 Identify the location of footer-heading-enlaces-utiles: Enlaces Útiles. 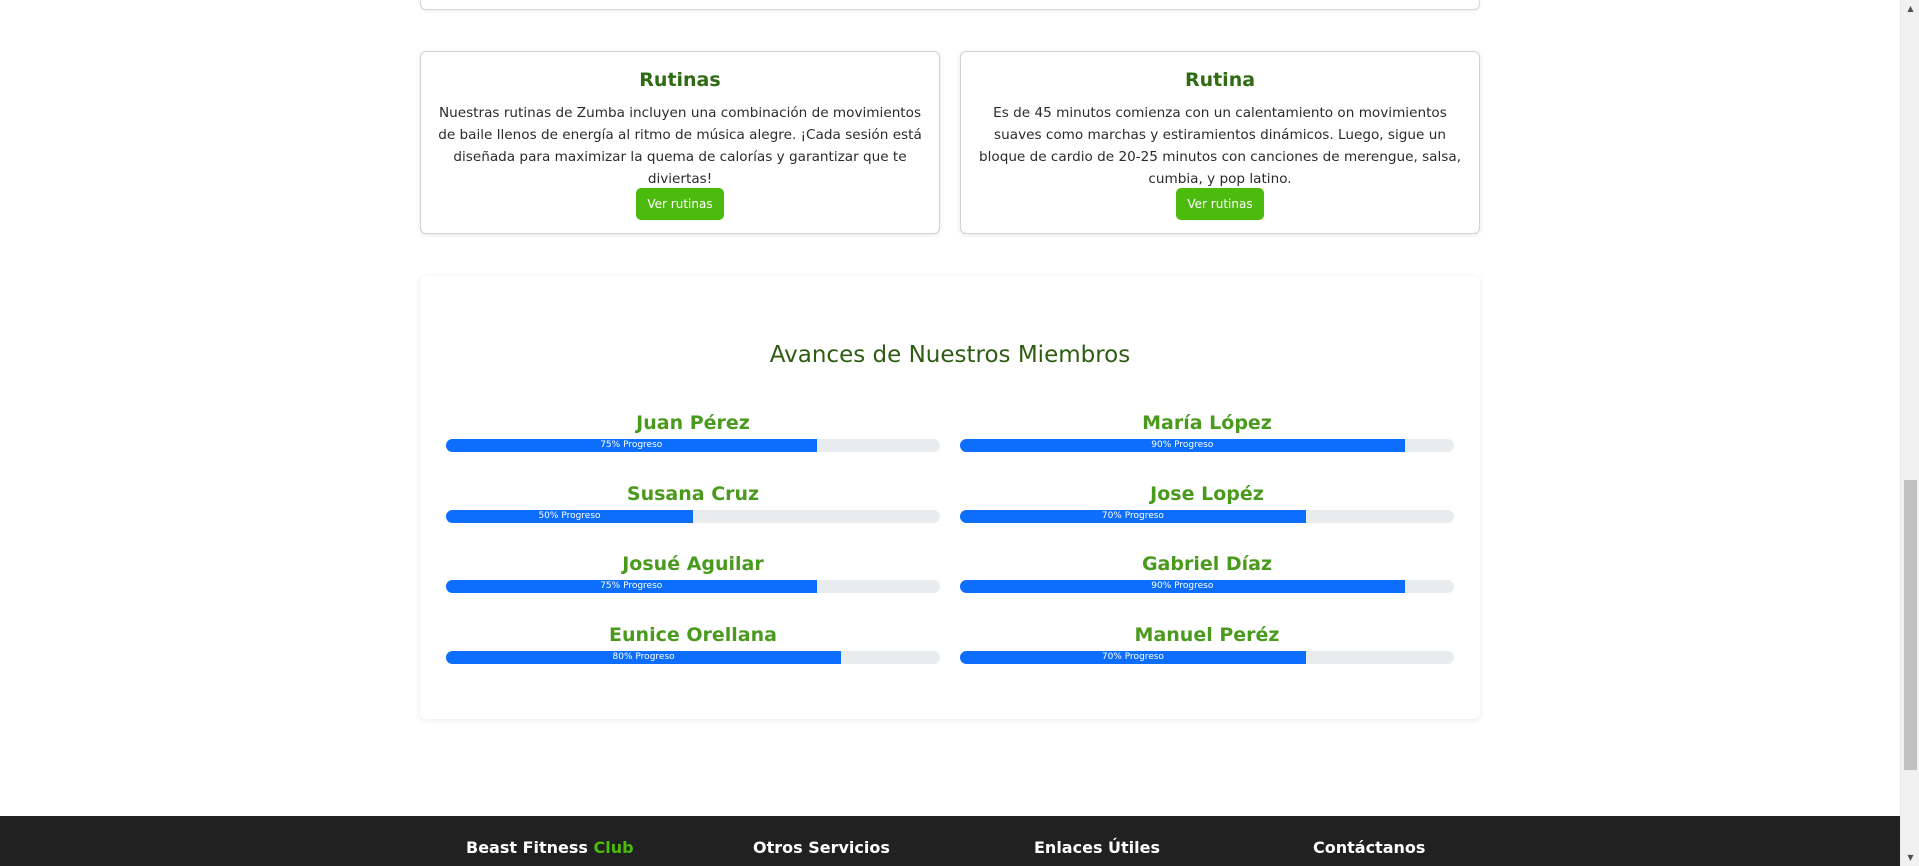
(1097, 847).